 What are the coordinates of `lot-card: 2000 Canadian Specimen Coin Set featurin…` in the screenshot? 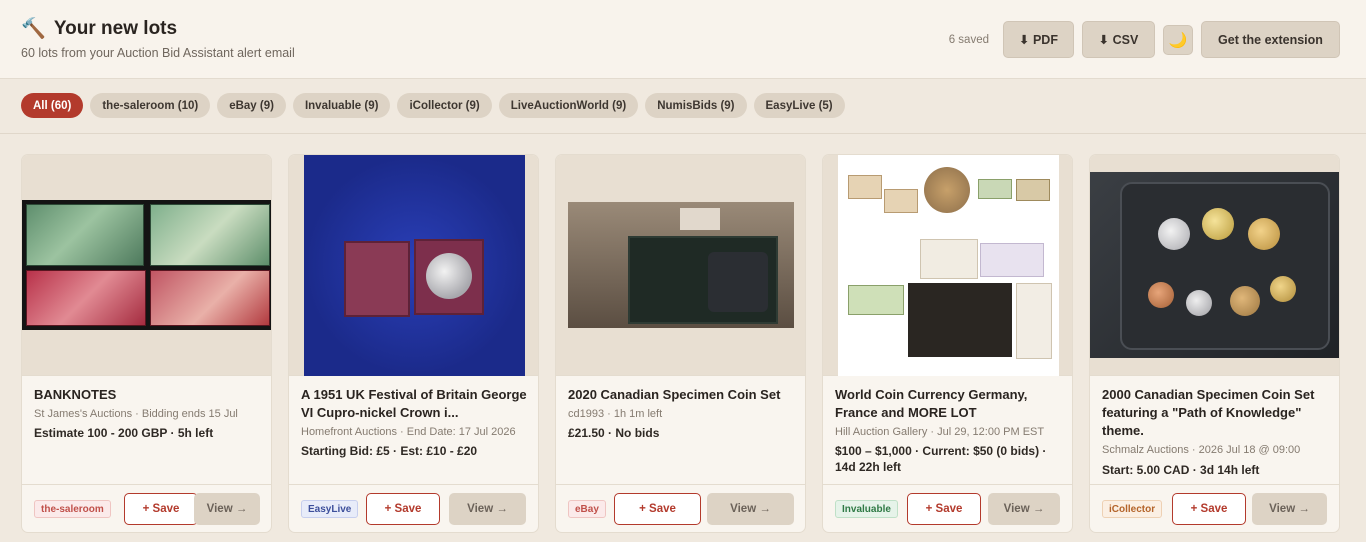 It's located at (1214, 343).